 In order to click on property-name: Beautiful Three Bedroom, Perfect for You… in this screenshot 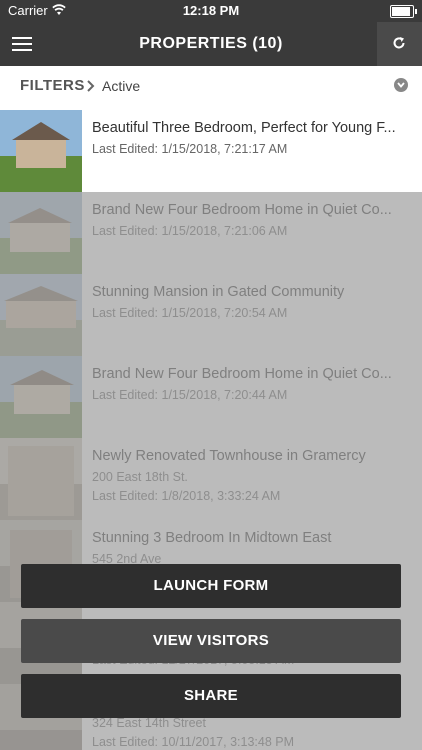, I will do `click(244, 128)`.